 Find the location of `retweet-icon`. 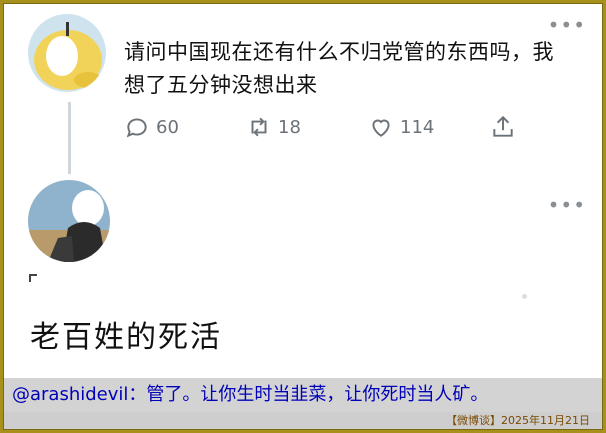

retweet-icon is located at coordinates (259, 127).